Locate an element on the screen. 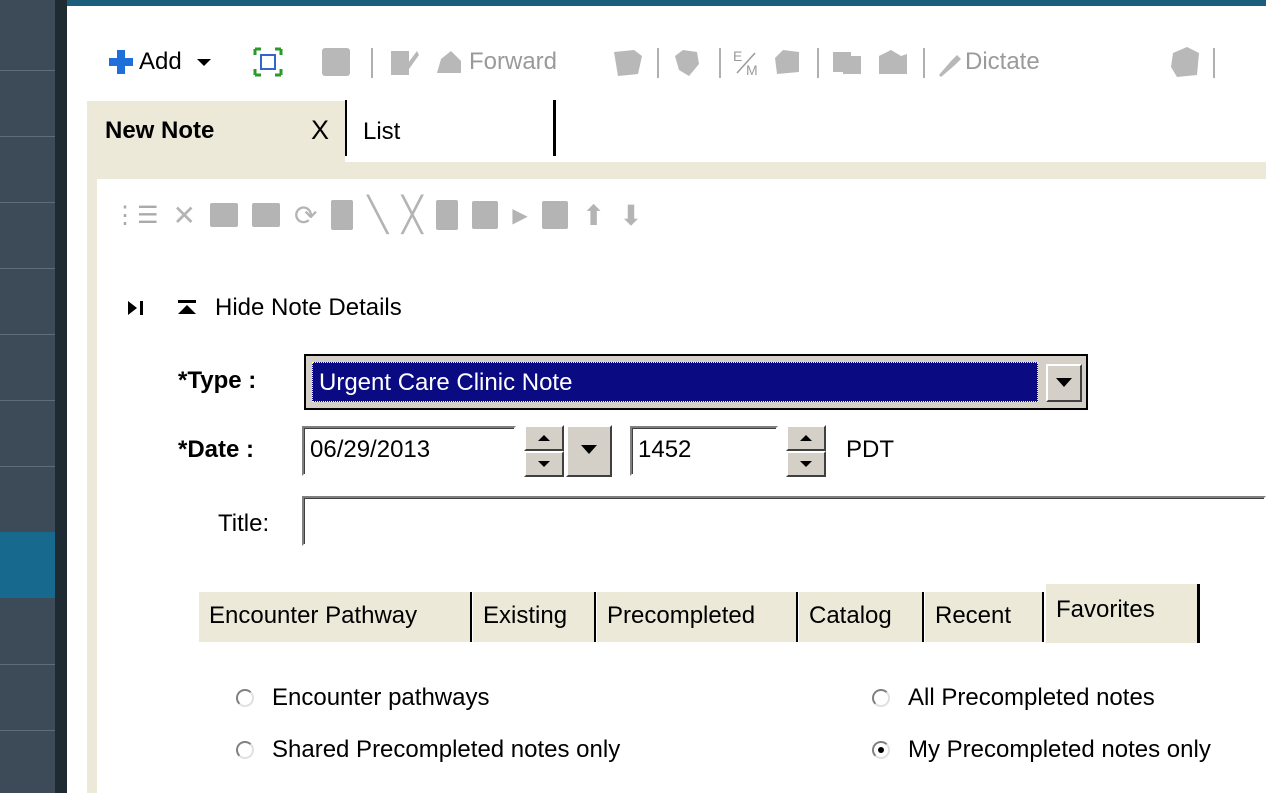 The width and height of the screenshot is (1266, 795). print-icon is located at coordinates (893, 62).